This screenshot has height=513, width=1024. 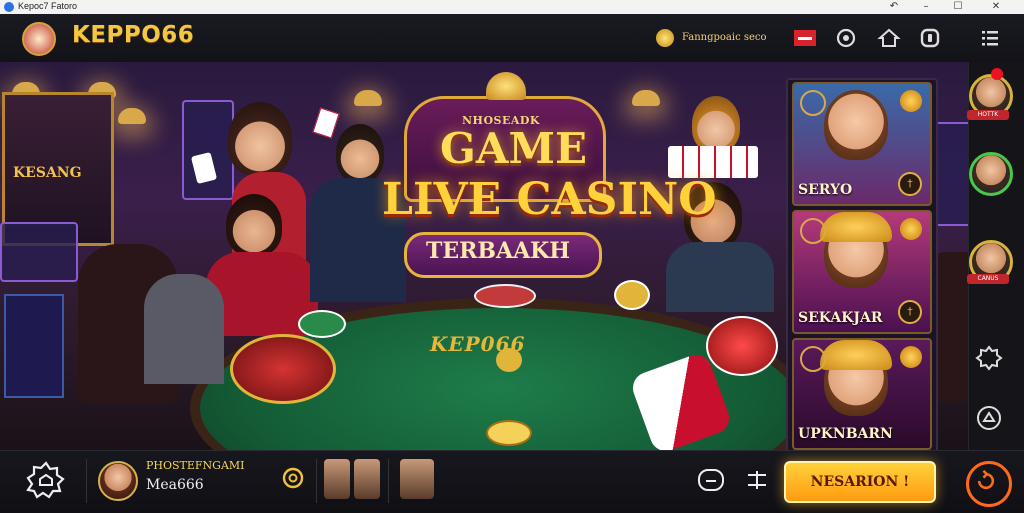 I want to click on brand-name: KEPPO66, so click(x=133, y=35).